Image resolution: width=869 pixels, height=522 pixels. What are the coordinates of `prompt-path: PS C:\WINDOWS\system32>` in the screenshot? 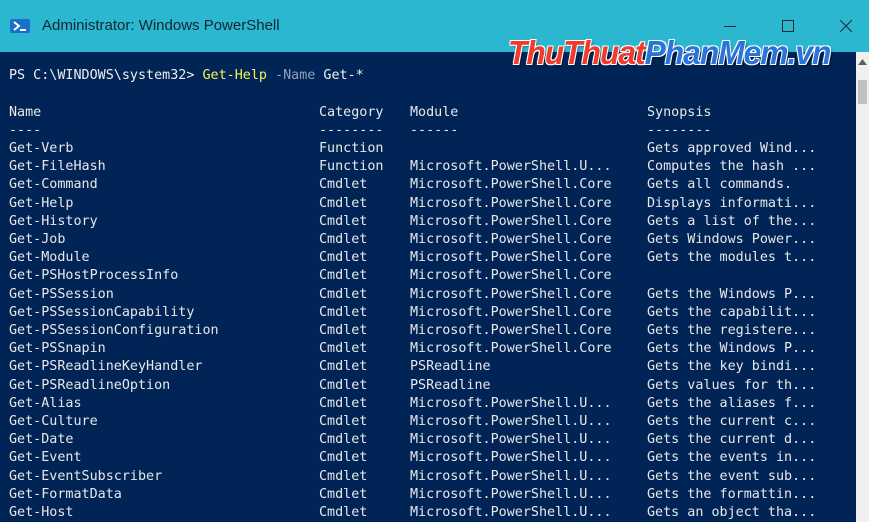 It's located at (106, 75).